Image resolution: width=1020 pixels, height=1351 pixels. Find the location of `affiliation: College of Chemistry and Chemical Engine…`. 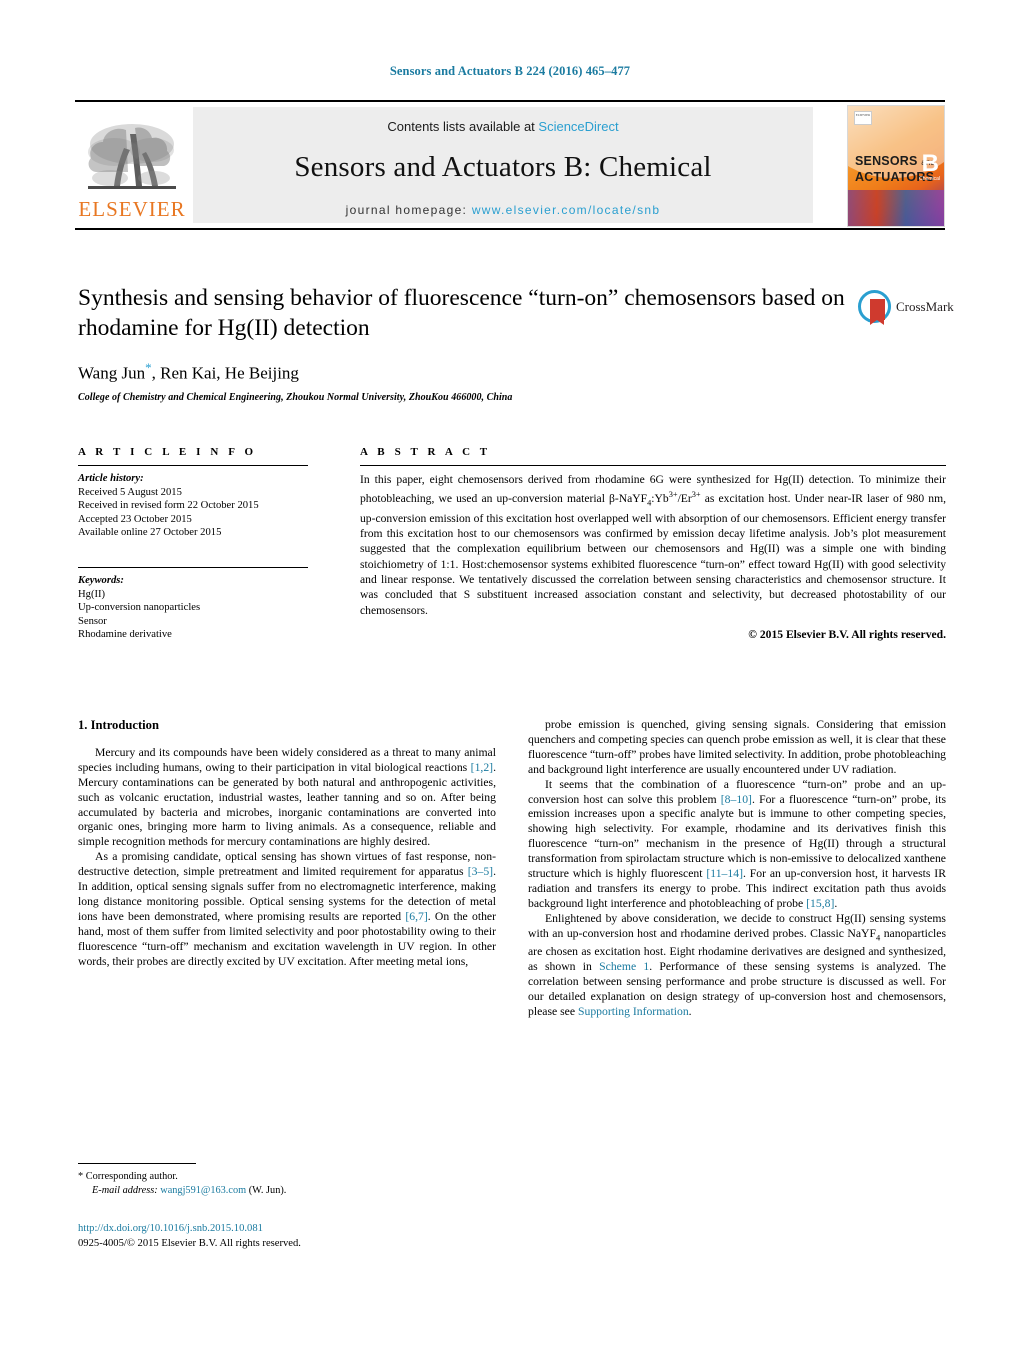

affiliation: College of Chemistry and Chemical Engine… is located at coordinates (295, 397).